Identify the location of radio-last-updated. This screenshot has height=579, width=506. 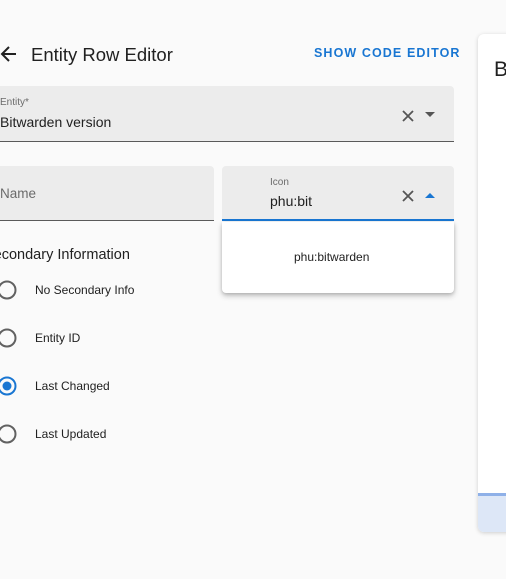
(8, 434).